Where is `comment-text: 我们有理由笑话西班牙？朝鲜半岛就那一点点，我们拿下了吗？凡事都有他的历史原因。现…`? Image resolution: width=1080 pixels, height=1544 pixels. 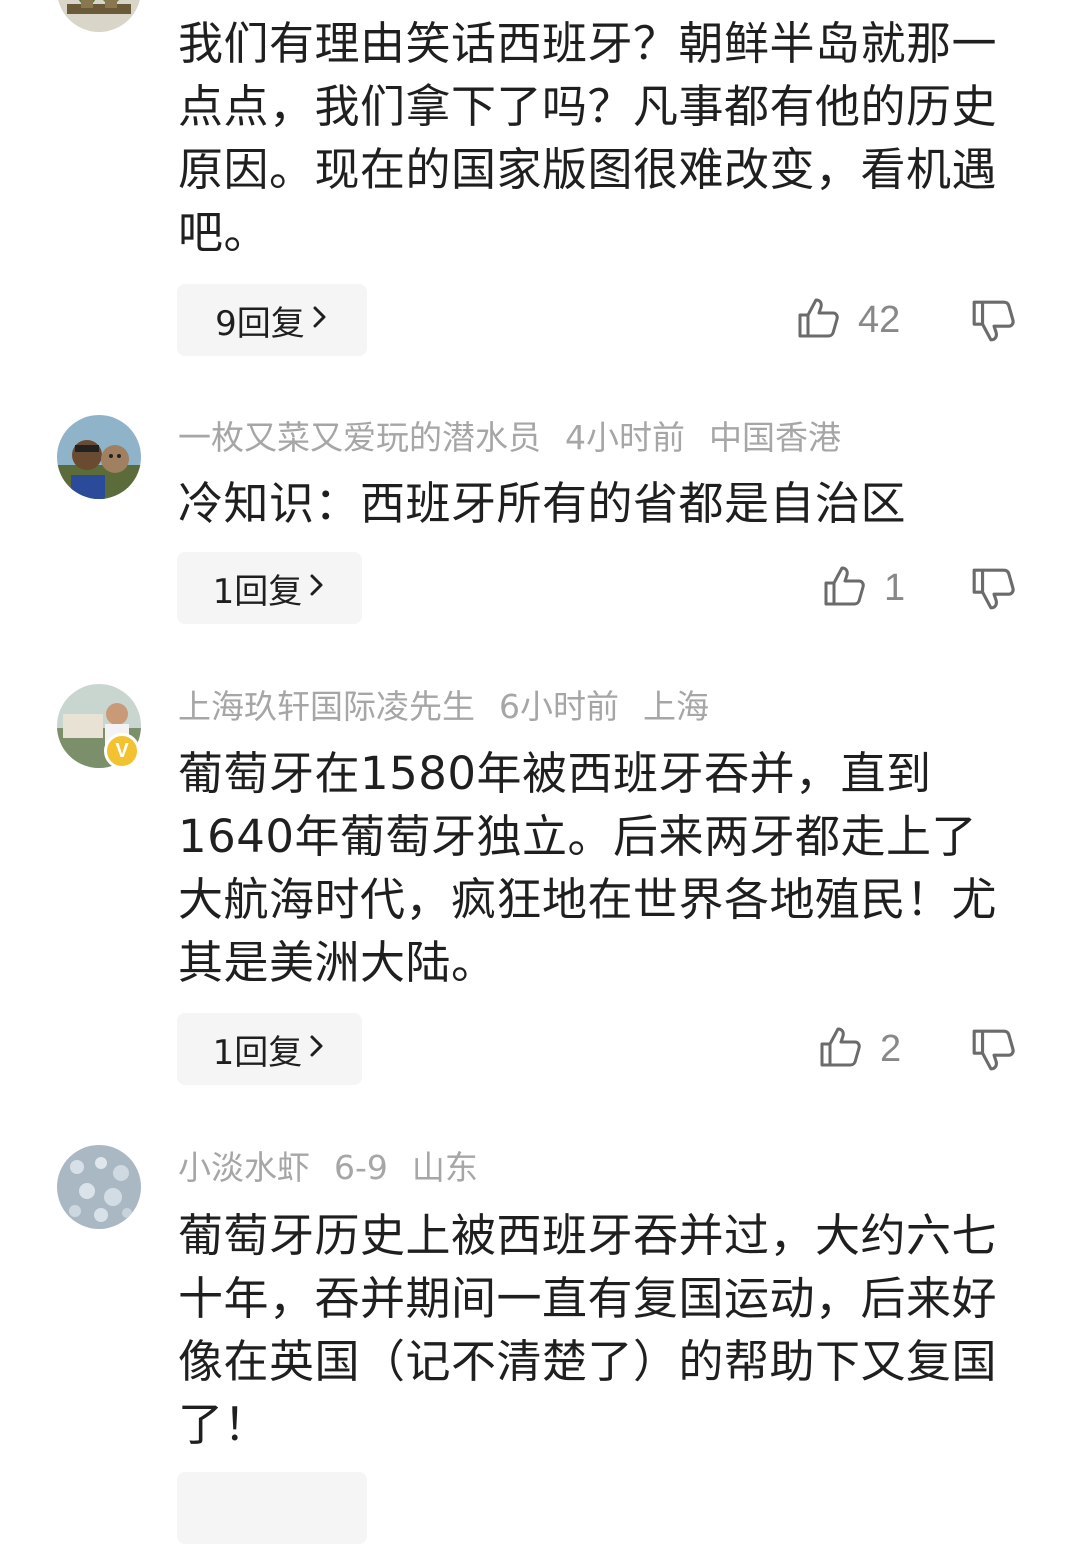 comment-text: 我们有理由笑话西班牙？朝鲜半岛就那一点点，我们拿下了吗？凡事都有他的历史原因。现… is located at coordinates (588, 138).